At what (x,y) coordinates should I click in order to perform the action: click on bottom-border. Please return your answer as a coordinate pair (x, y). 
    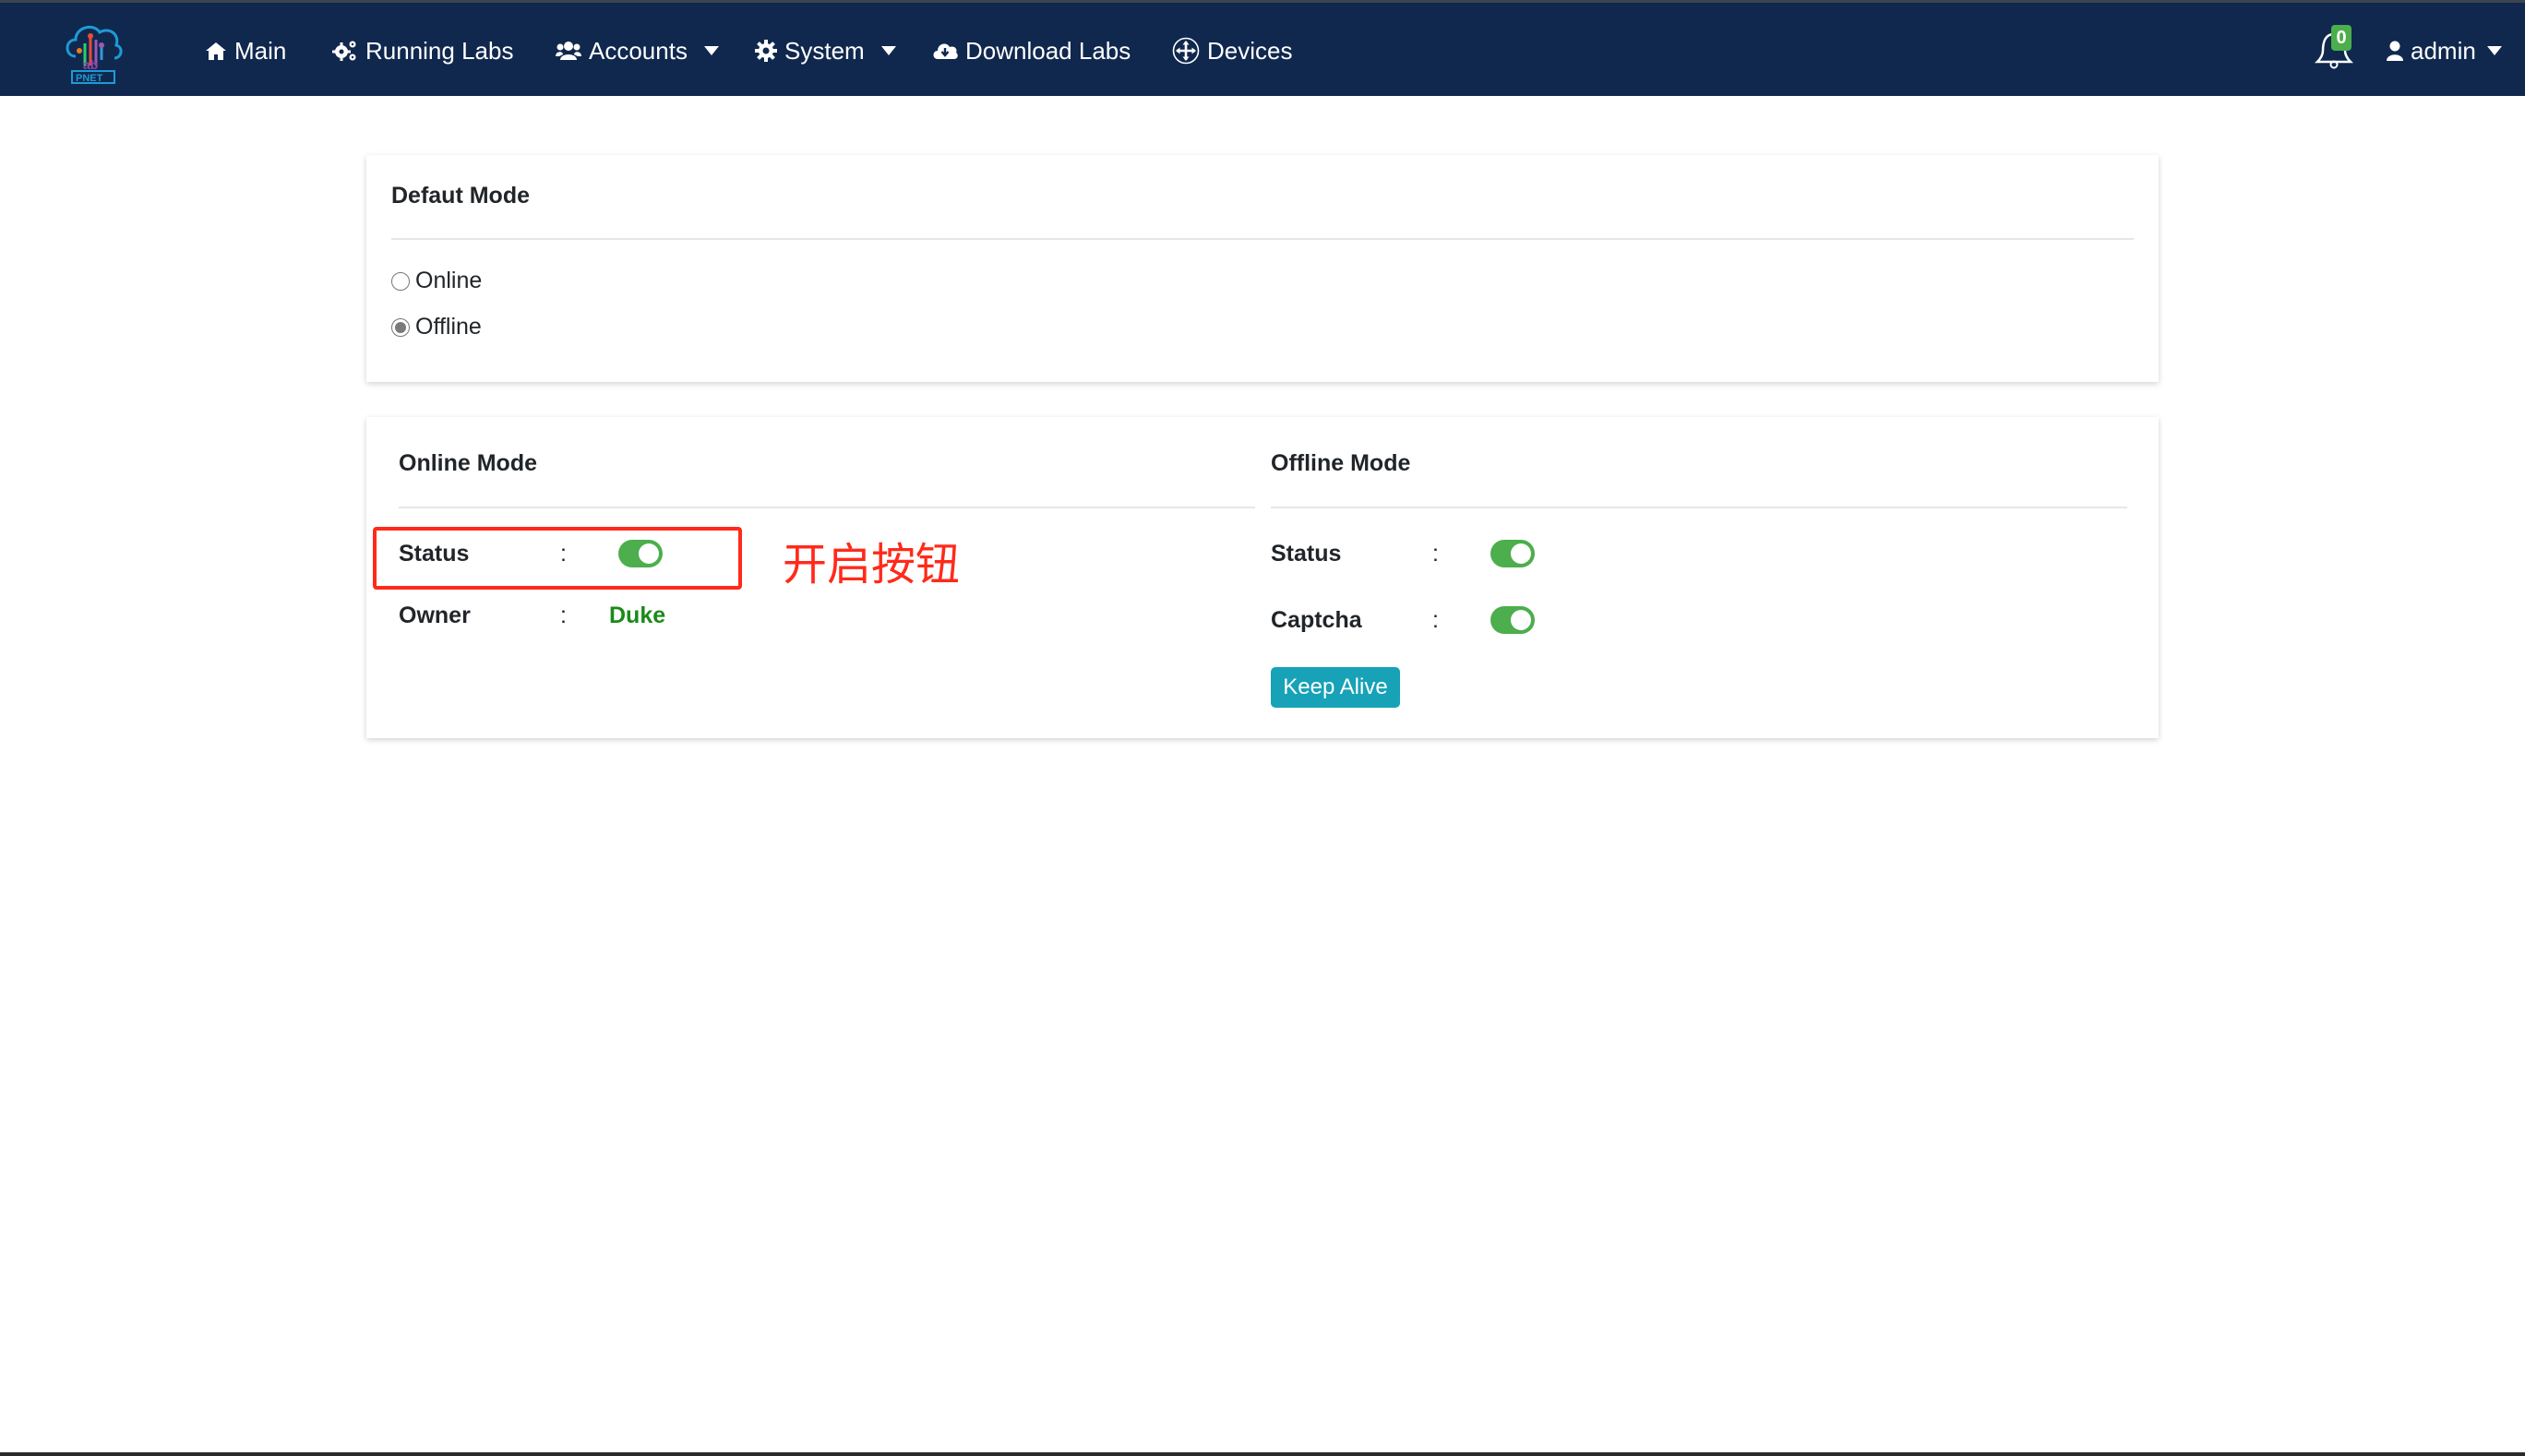
    Looking at the image, I should click on (1262, 1454).